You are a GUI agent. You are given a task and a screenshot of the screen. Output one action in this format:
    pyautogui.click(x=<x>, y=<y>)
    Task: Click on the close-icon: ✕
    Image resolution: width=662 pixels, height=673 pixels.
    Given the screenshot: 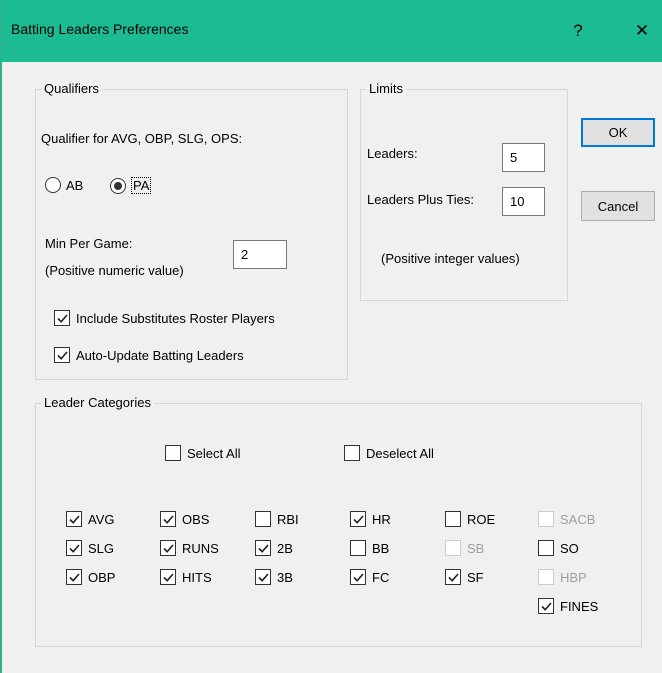 What is the action you would take?
    pyautogui.click(x=642, y=30)
    